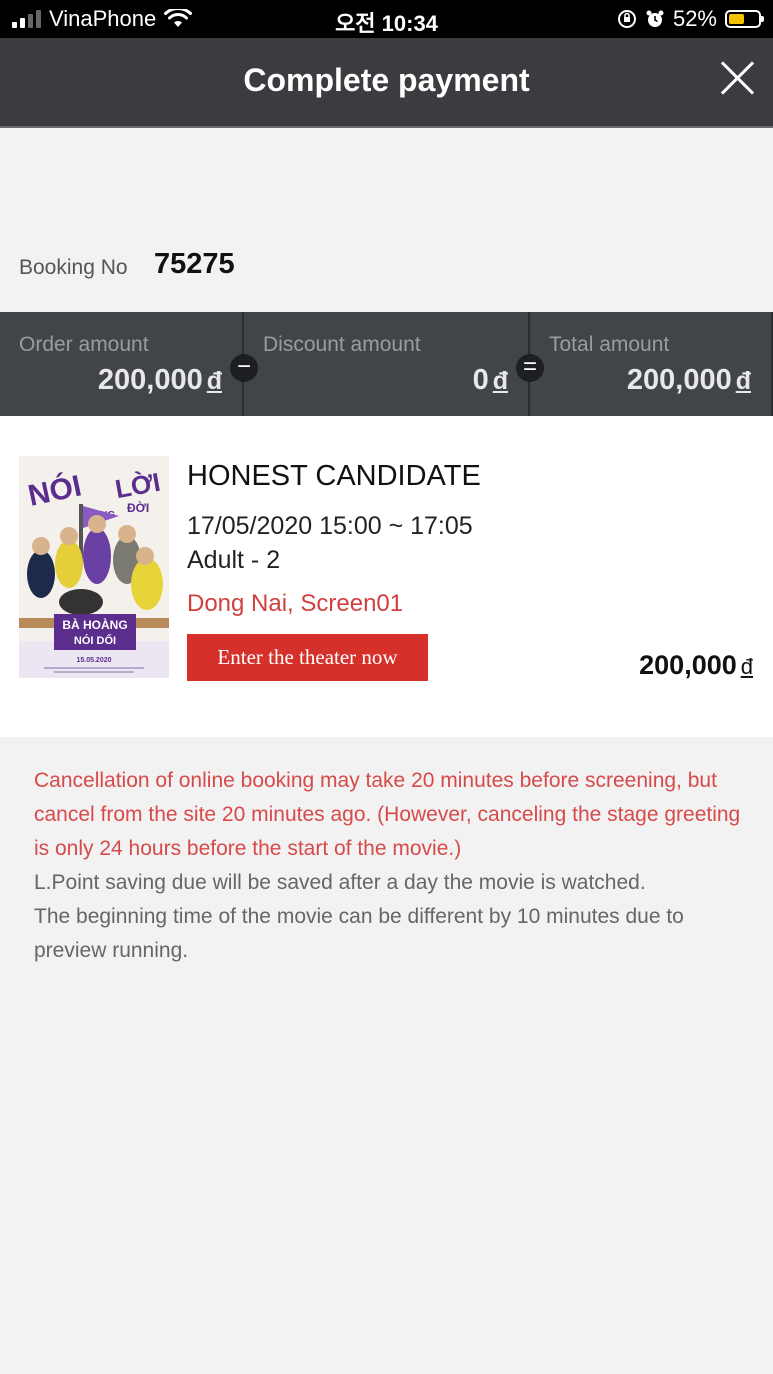 Image resolution: width=773 pixels, height=1374 pixels. I want to click on status-right: 52%, so click(690, 19).